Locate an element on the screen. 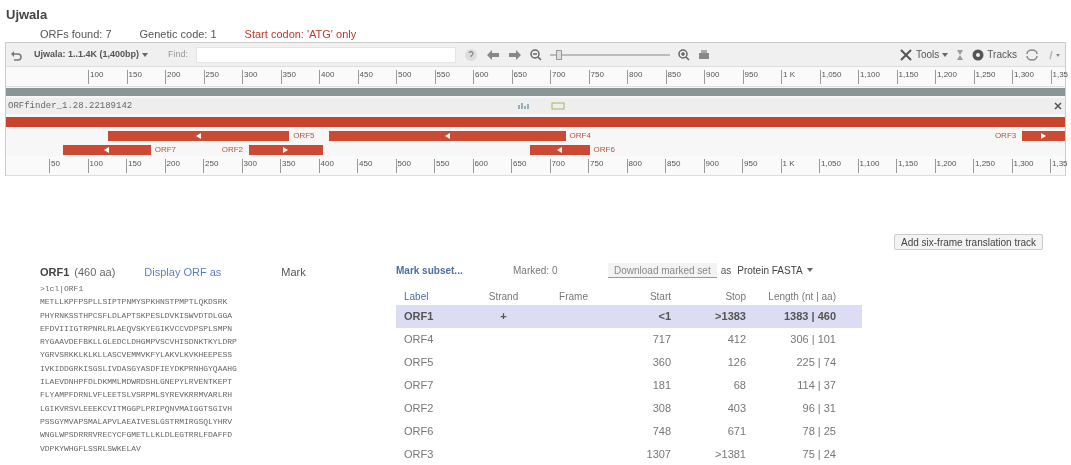 This screenshot has height=465, width=1071. column-header: Length (nt | aa) is located at coordinates (801, 296).